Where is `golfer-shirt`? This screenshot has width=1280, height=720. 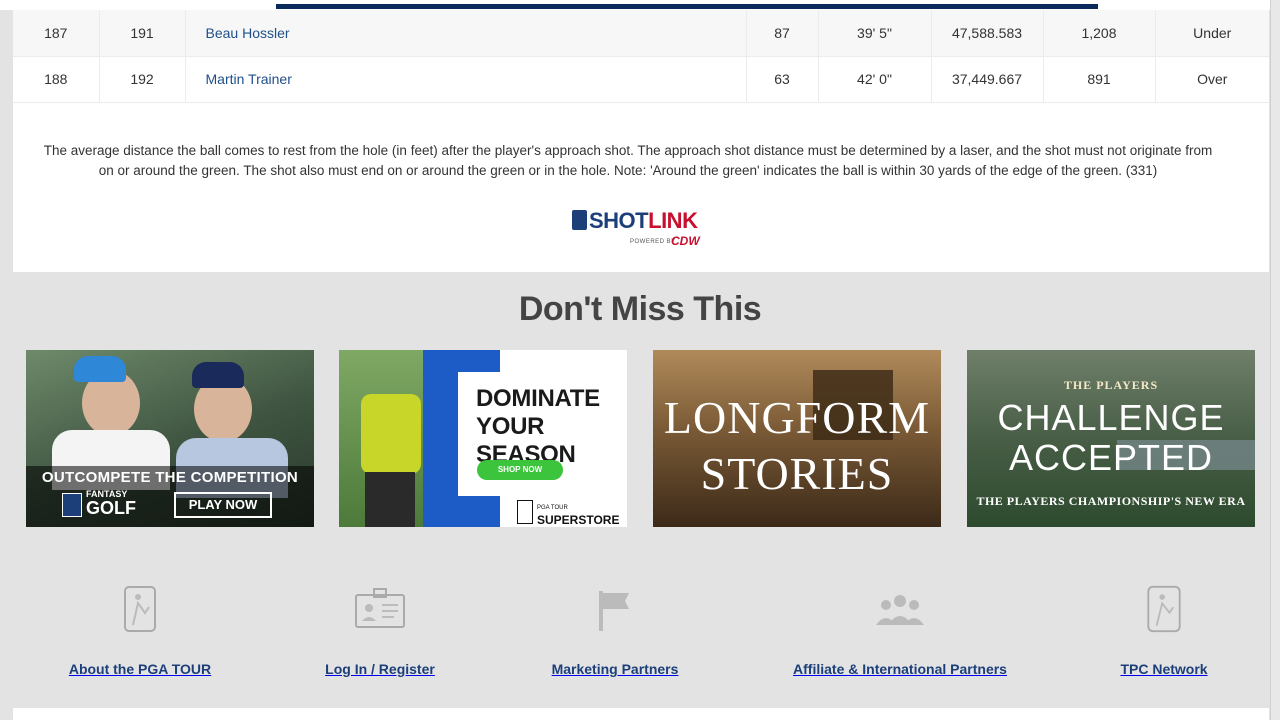
golfer-shirt is located at coordinates (391, 434).